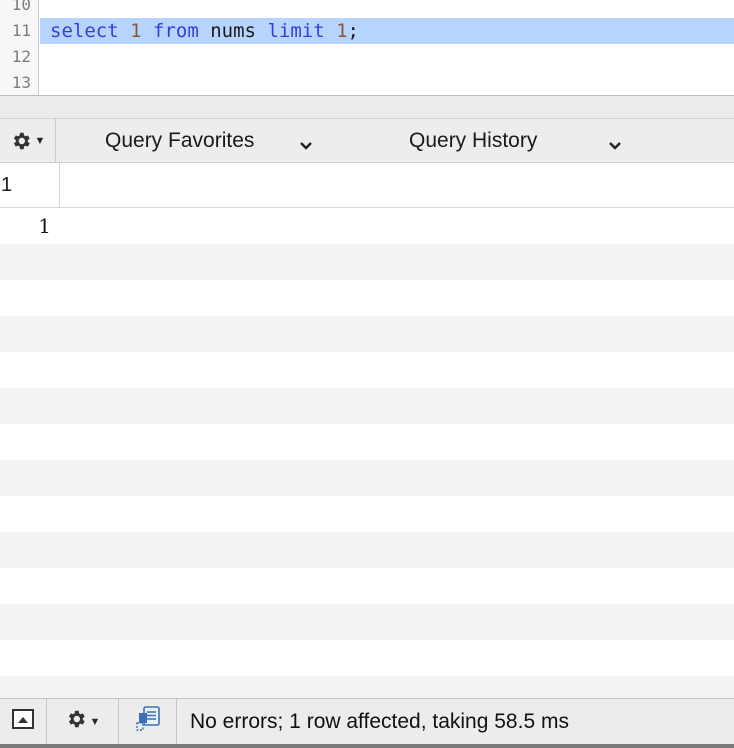  I want to click on table-cell: 1, so click(25, 226).